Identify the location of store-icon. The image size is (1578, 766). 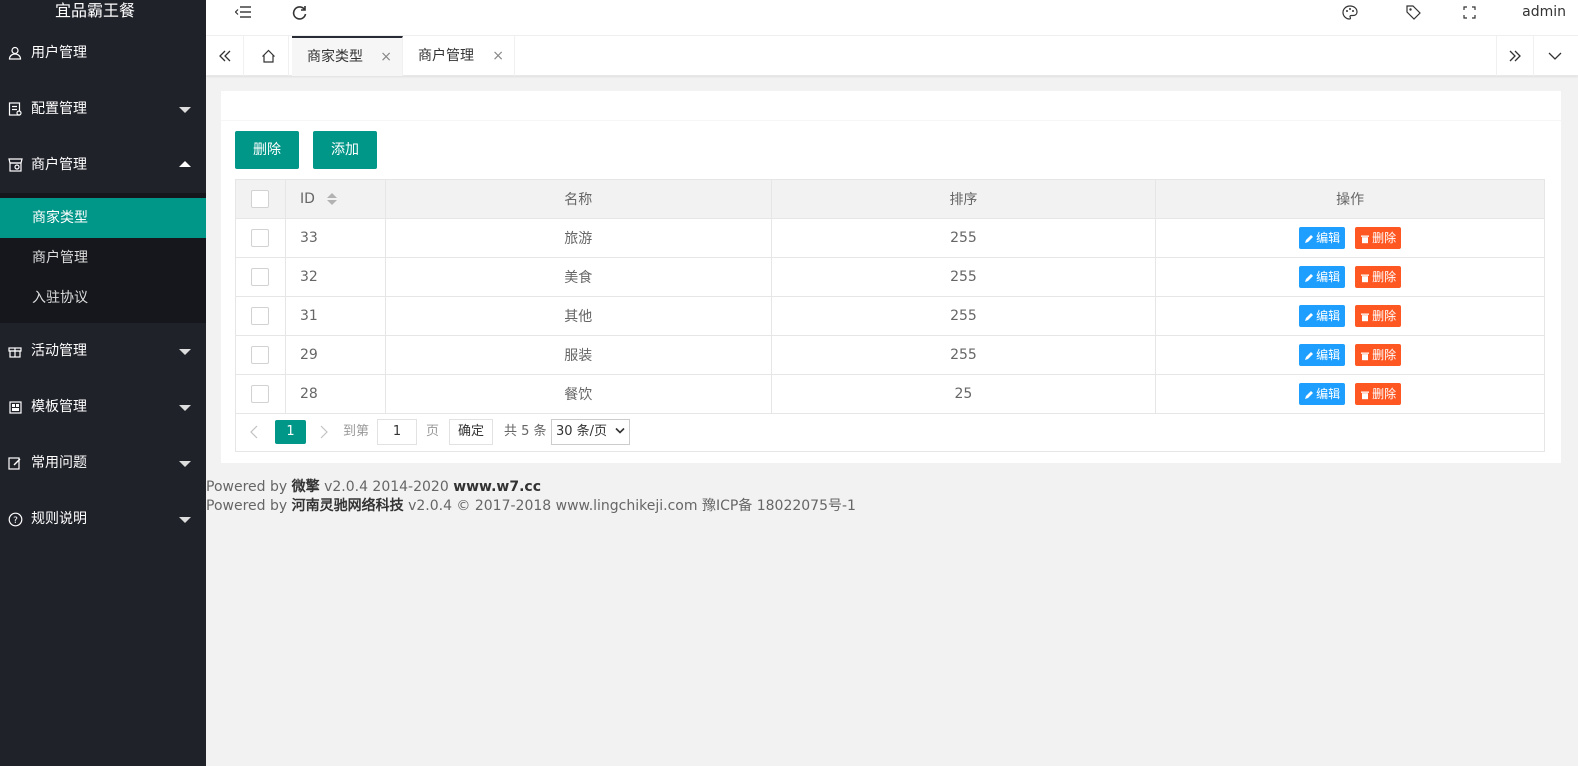
(15, 165).